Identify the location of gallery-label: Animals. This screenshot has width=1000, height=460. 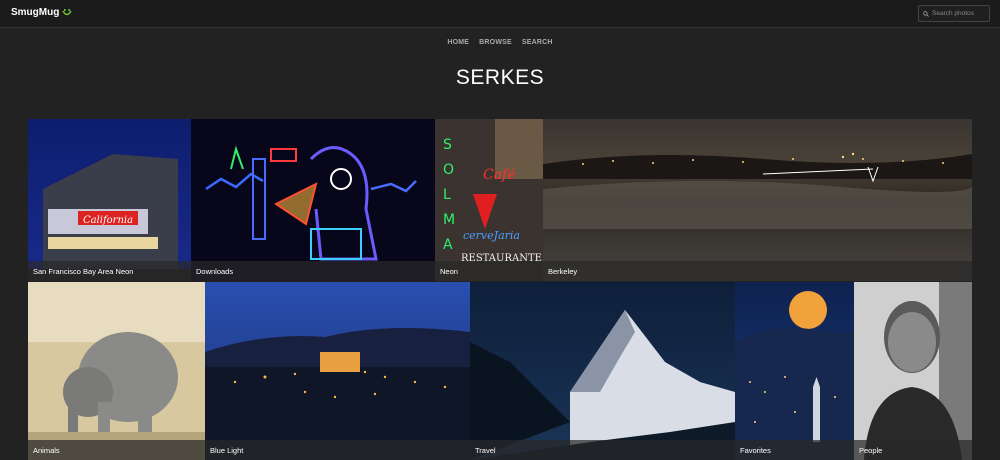
(116, 450).